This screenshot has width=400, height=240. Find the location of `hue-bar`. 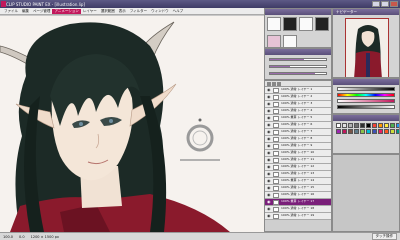

hue-bar is located at coordinates (366, 95).